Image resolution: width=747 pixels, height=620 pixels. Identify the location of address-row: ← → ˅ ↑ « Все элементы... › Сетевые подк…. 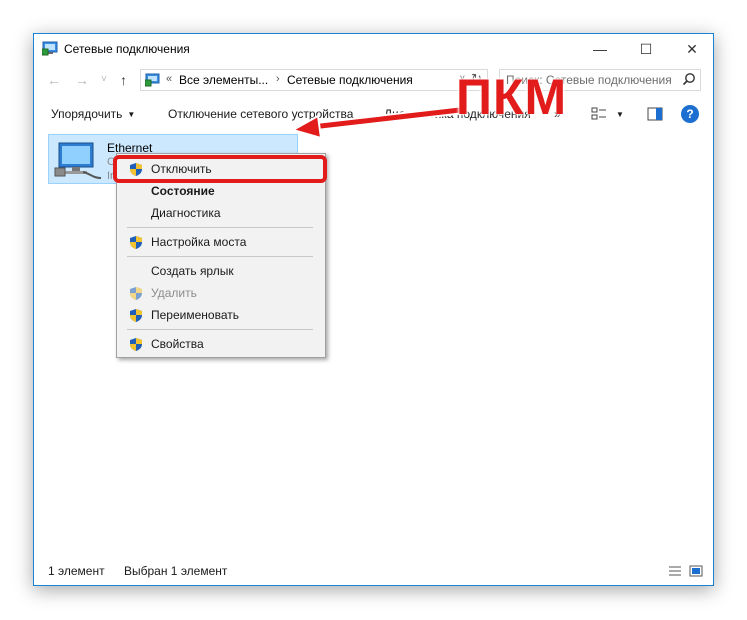
(373, 81).